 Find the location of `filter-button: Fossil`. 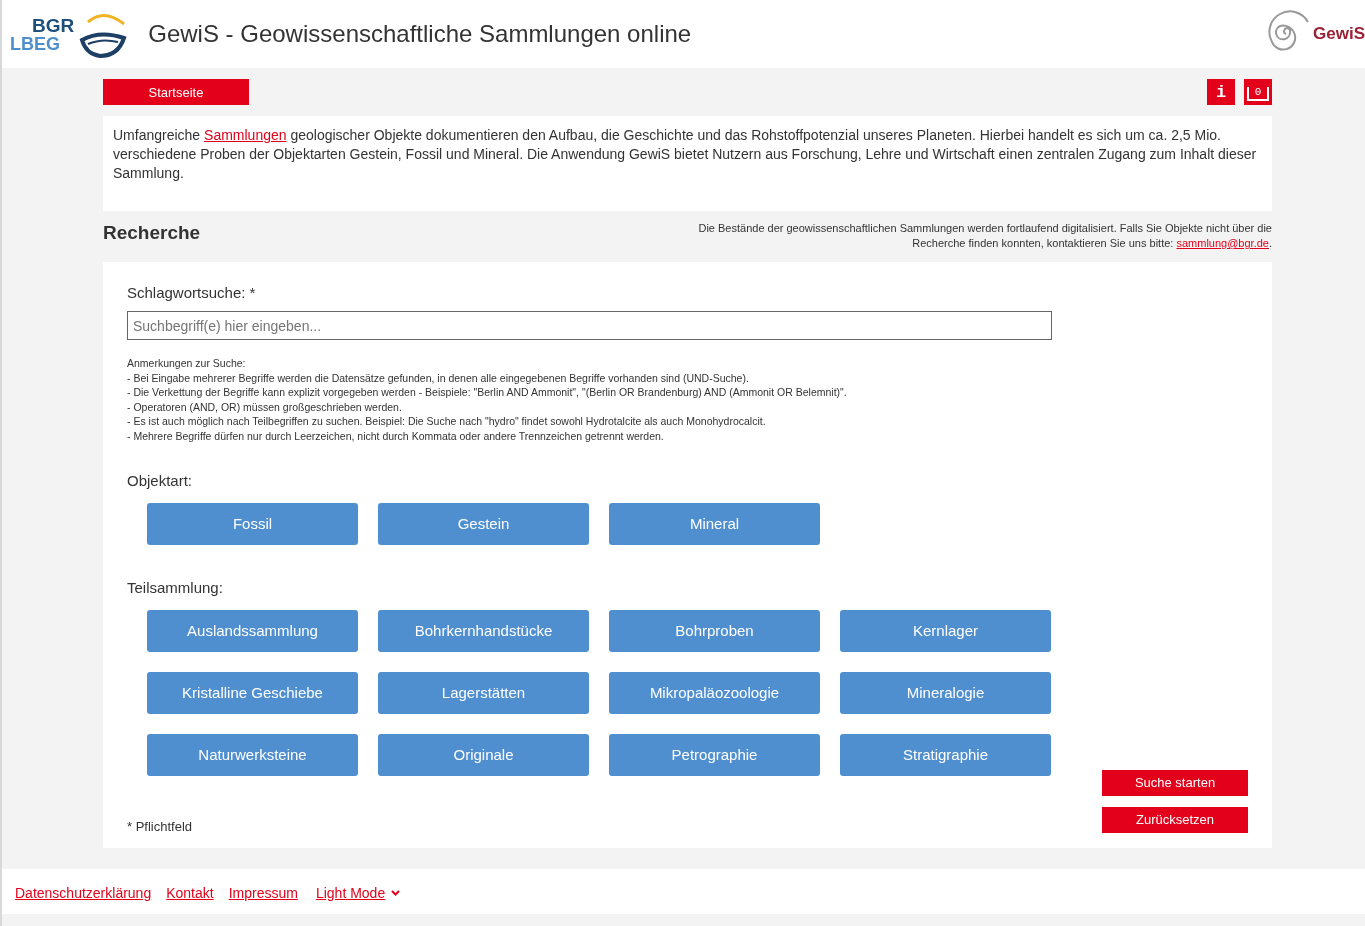

filter-button: Fossil is located at coordinates (252, 523).